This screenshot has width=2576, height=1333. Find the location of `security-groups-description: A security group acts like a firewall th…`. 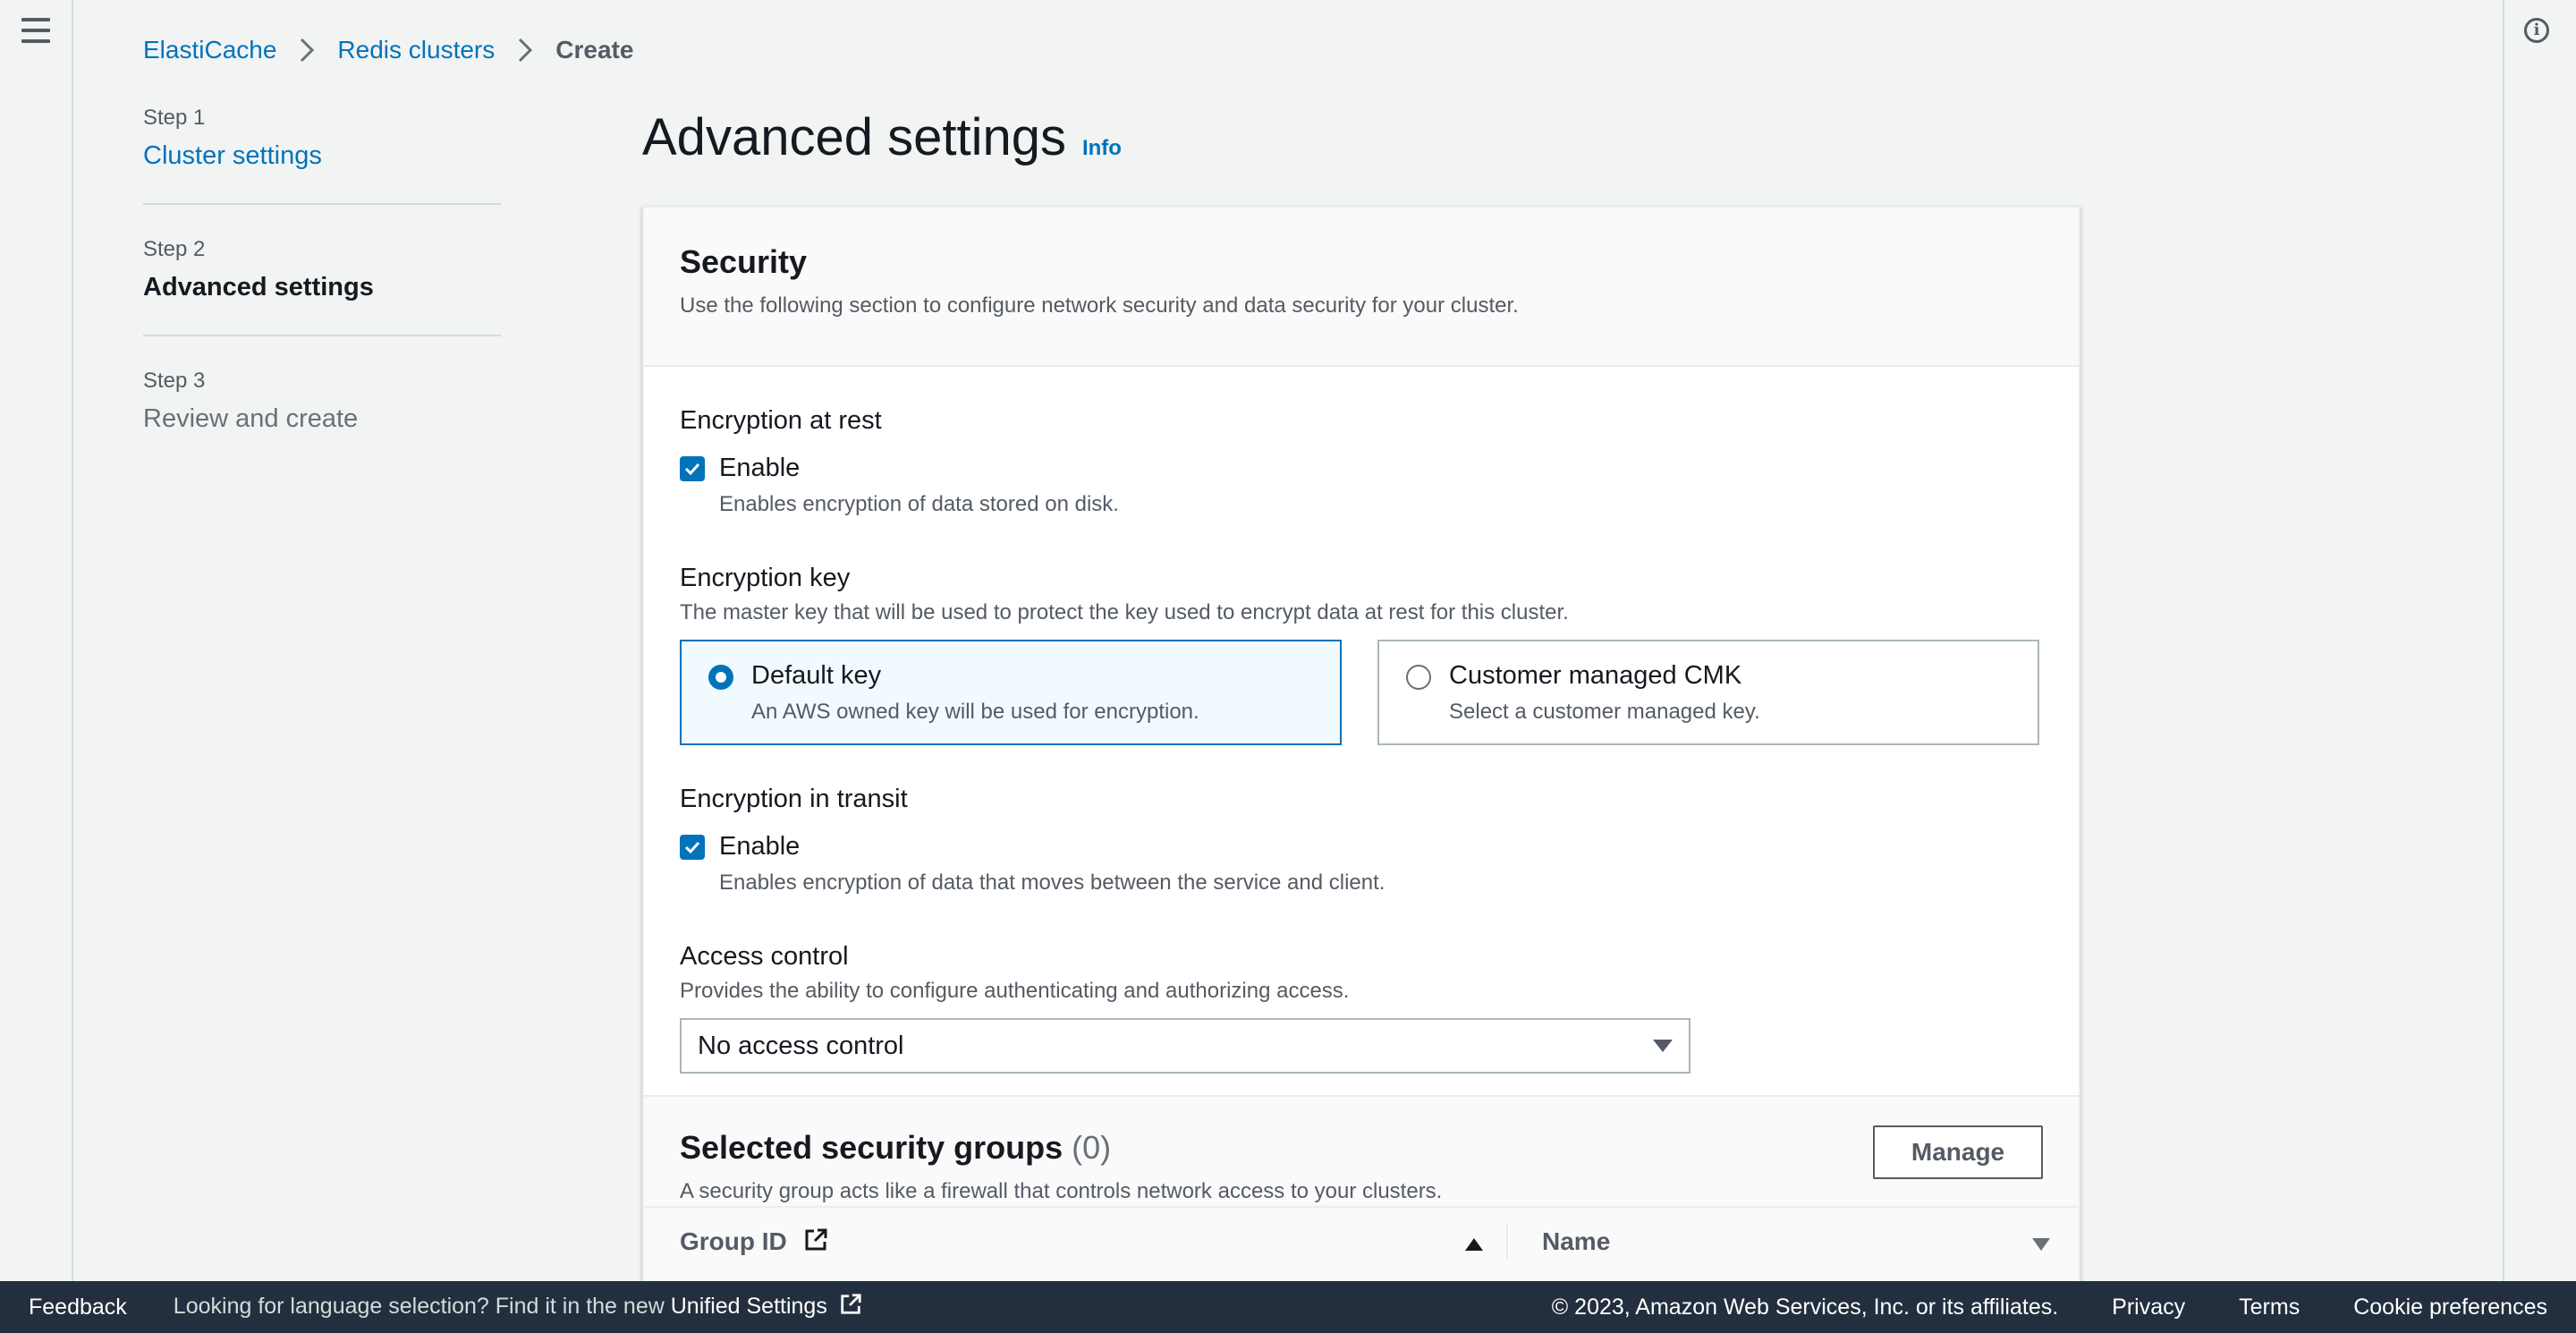

security-groups-description: A security group acts like a firewall th… is located at coordinates (1061, 1191).